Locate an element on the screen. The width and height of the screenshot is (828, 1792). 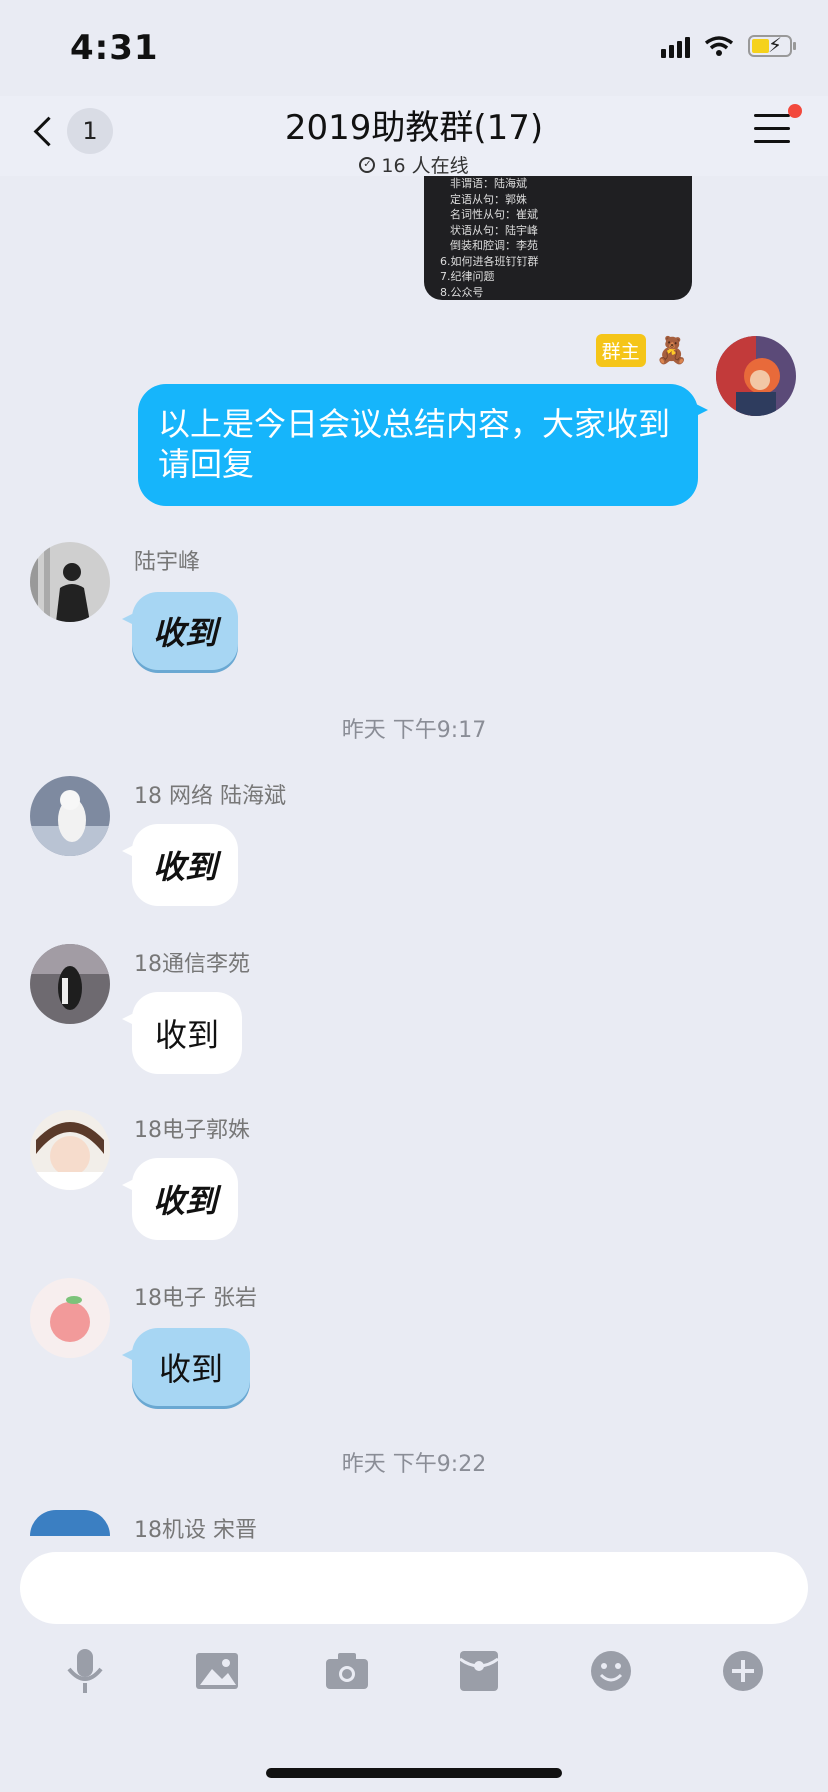
cellular-signal-icon is located at coordinates (675, 46).